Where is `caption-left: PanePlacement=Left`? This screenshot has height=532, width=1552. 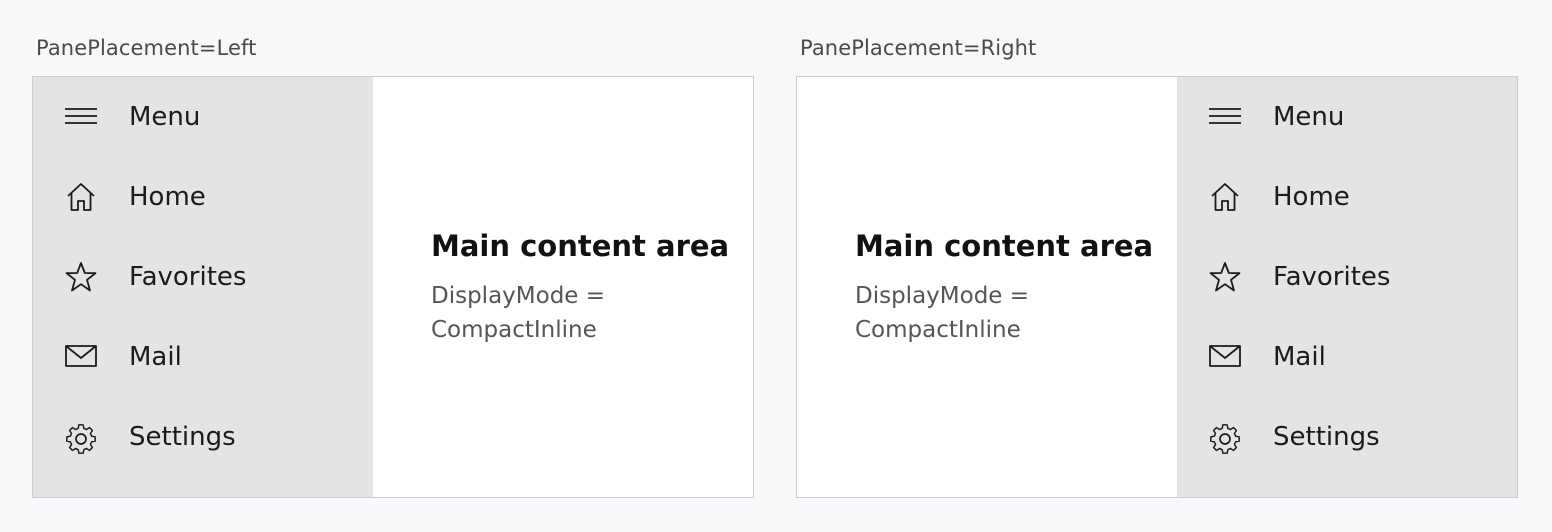
caption-left: PanePlacement=Left is located at coordinates (146, 48).